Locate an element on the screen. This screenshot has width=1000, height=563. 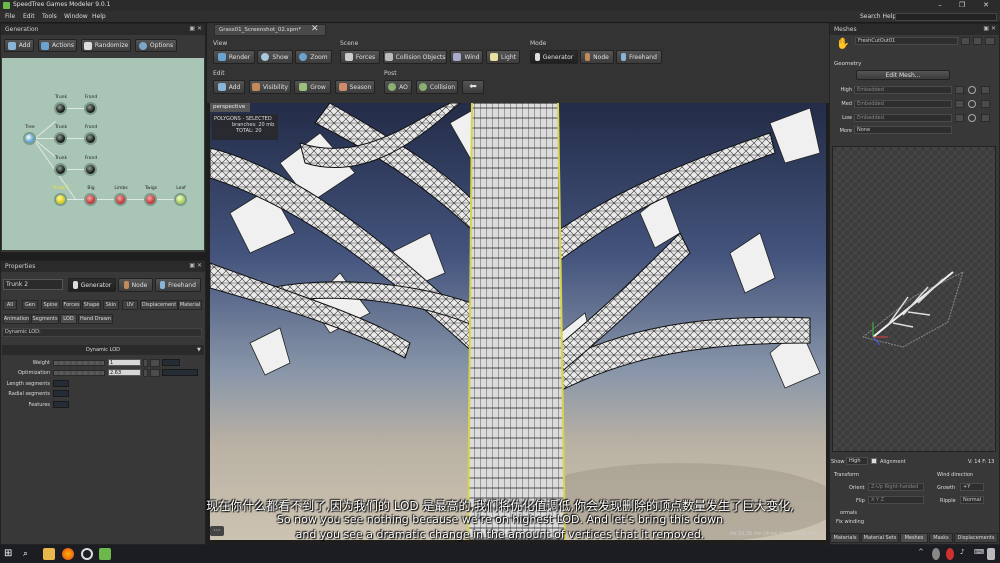
render-button: Render is located at coordinates (234, 57).